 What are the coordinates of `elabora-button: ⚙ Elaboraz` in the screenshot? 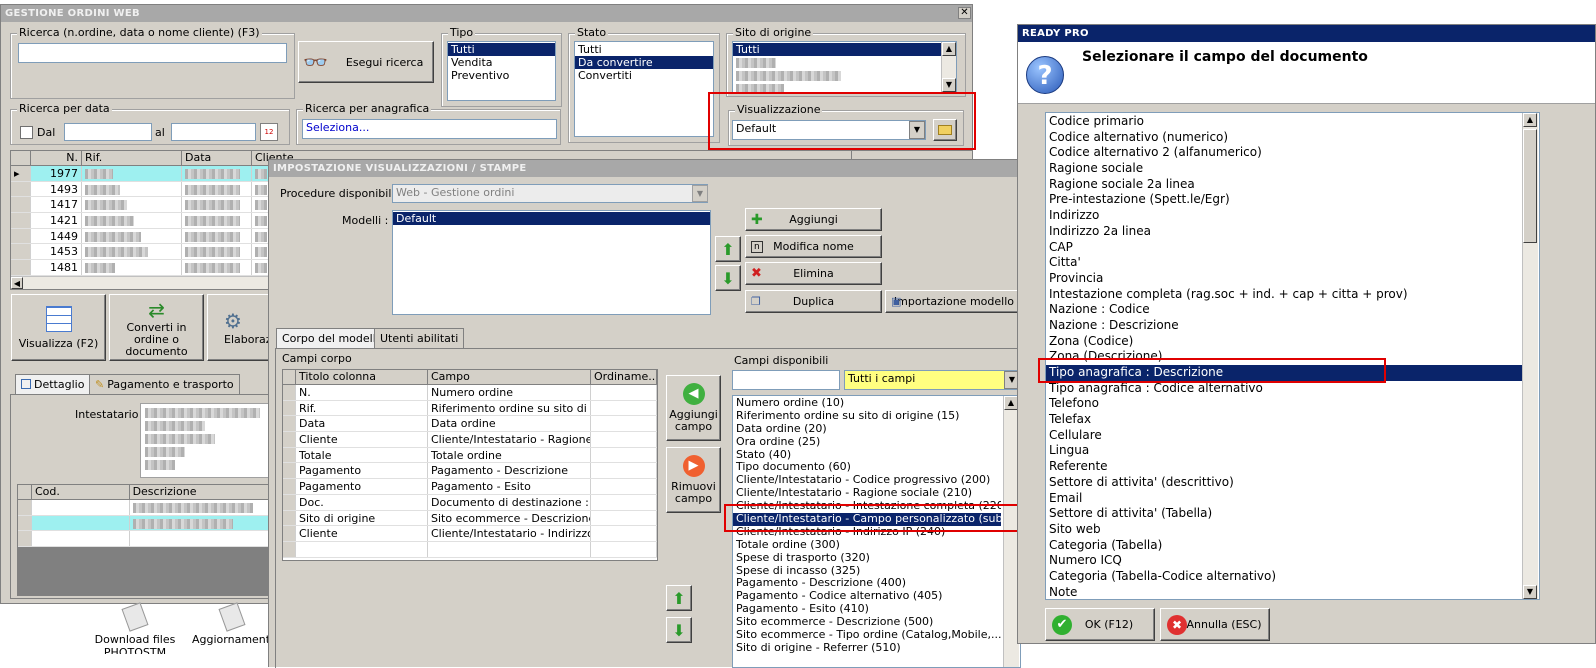 It's located at (239, 327).